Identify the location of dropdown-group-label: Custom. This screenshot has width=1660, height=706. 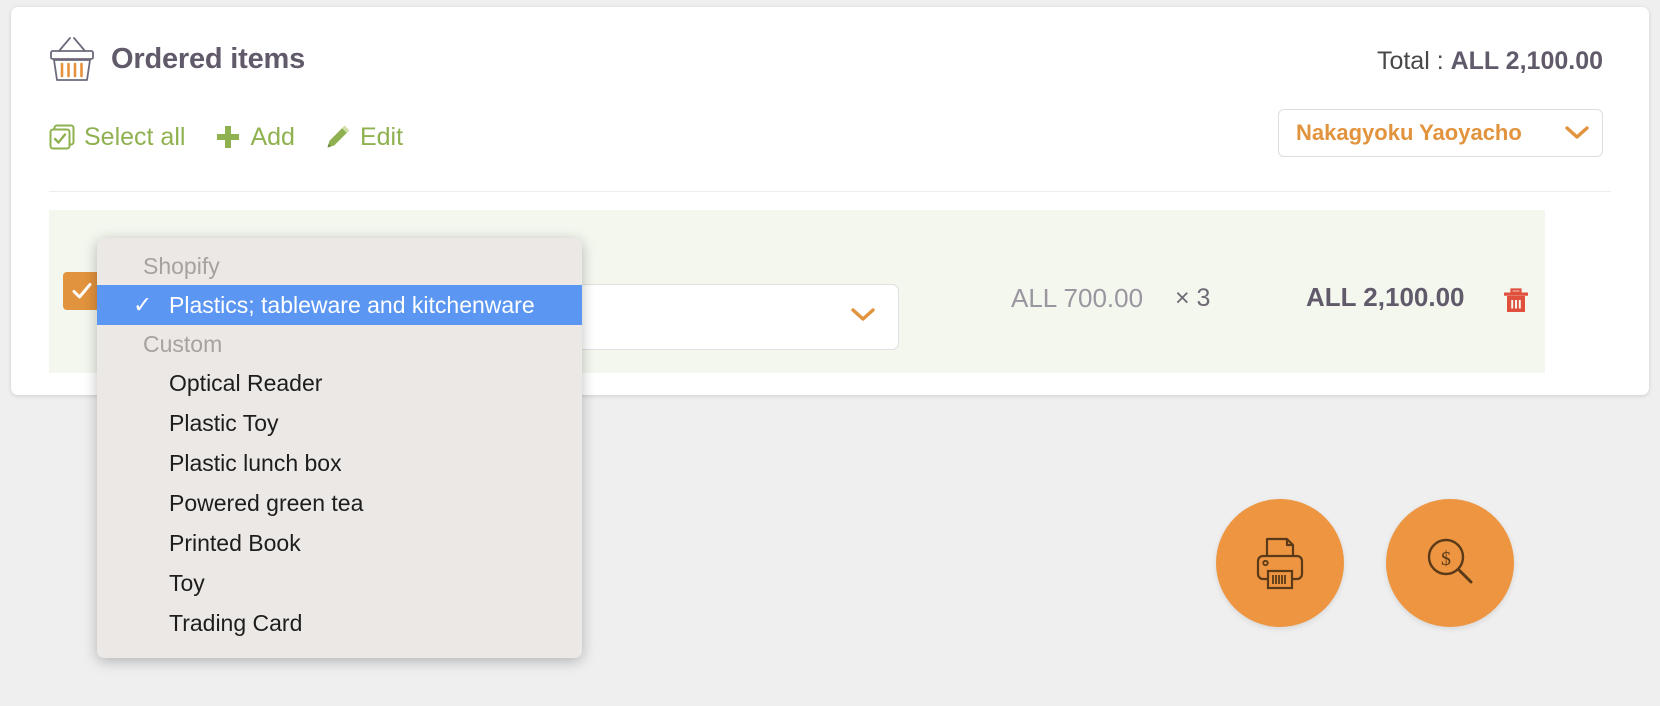
(183, 344).